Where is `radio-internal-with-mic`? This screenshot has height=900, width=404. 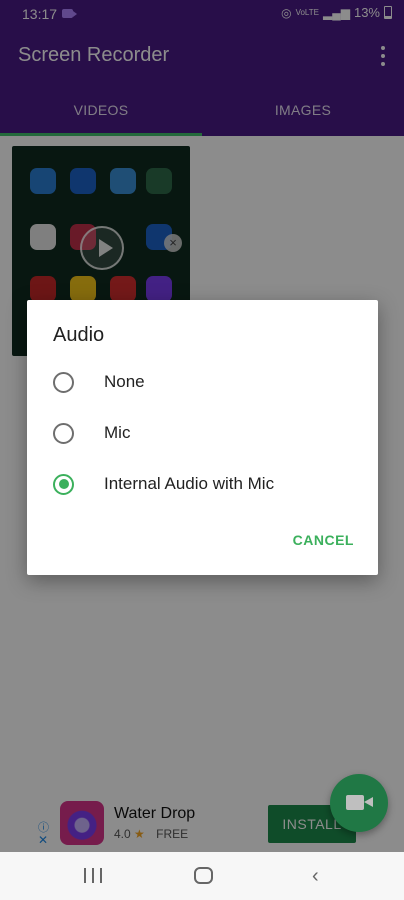
radio-internal-with-mic is located at coordinates (63, 484).